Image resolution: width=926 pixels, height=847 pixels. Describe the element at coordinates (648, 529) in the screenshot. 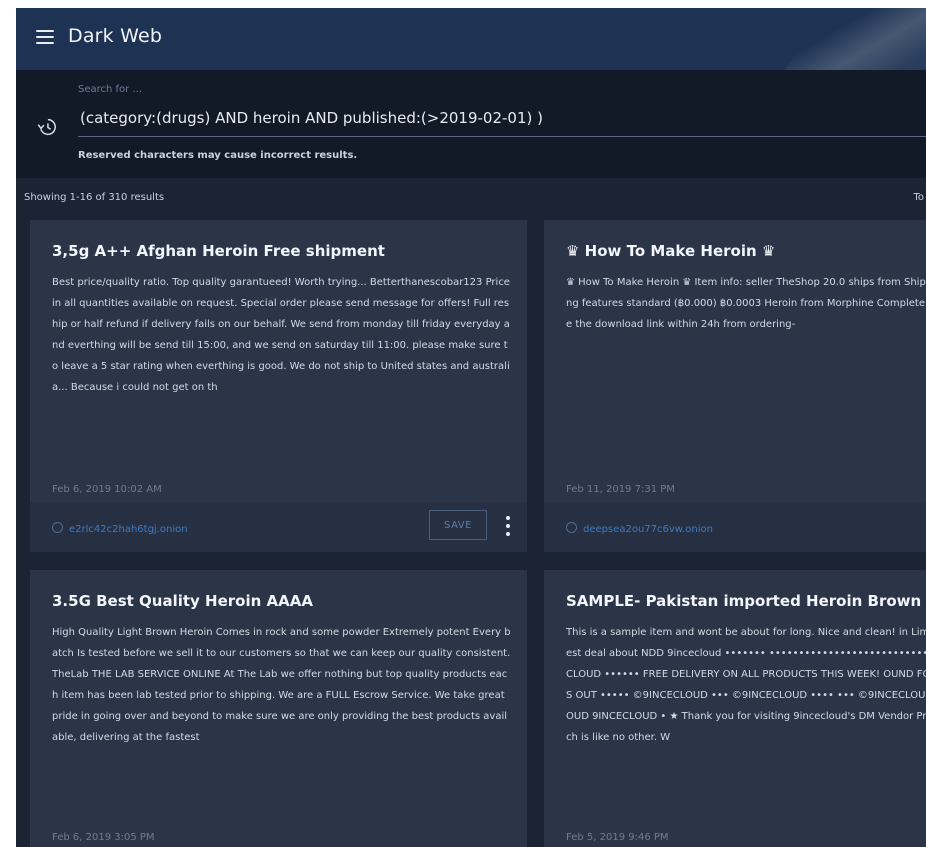

I see `onion-address: deepsea2ou77c6vw.onion` at that location.